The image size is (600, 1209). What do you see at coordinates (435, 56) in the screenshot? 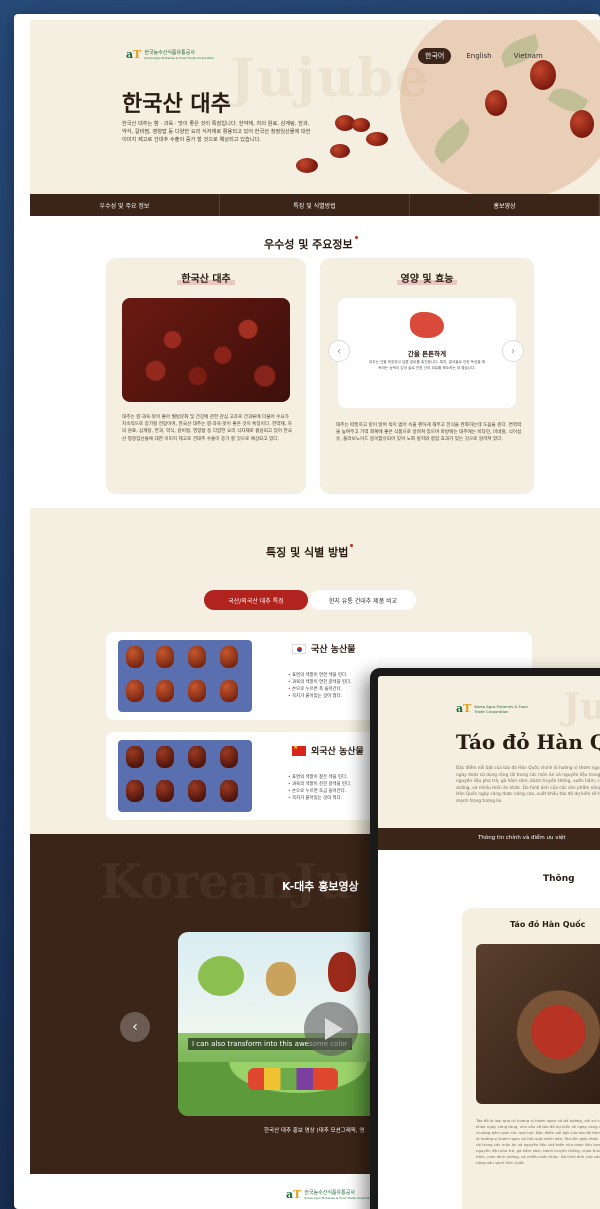
I see `lang-korean: 한국어` at bounding box center [435, 56].